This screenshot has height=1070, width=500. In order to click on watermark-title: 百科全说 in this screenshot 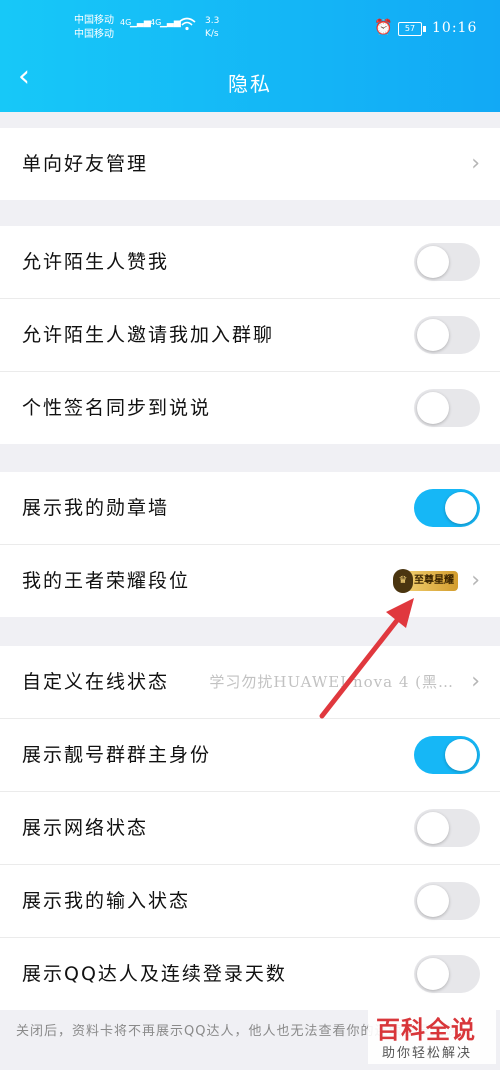, I will do `click(426, 1030)`.